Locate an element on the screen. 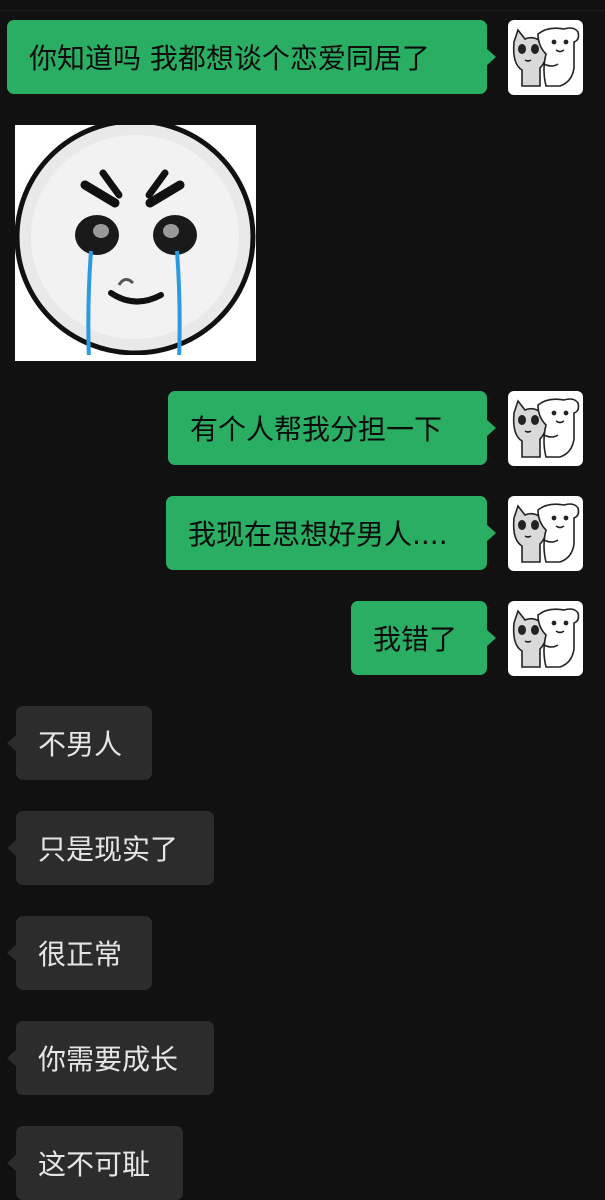 This screenshot has height=1200, width=605. crying-face-icon is located at coordinates (135, 243).